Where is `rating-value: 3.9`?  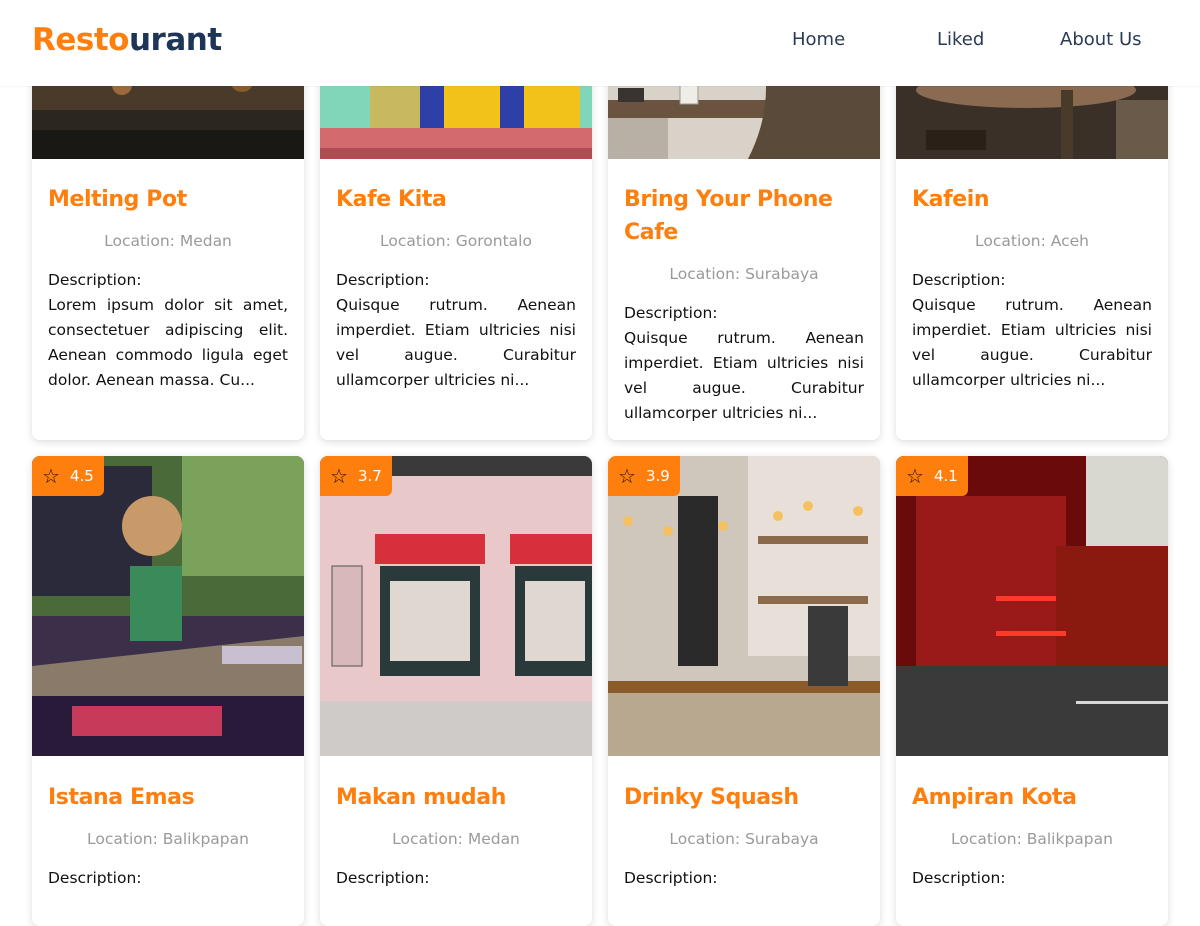
rating-value: 3.9 is located at coordinates (657, 476).